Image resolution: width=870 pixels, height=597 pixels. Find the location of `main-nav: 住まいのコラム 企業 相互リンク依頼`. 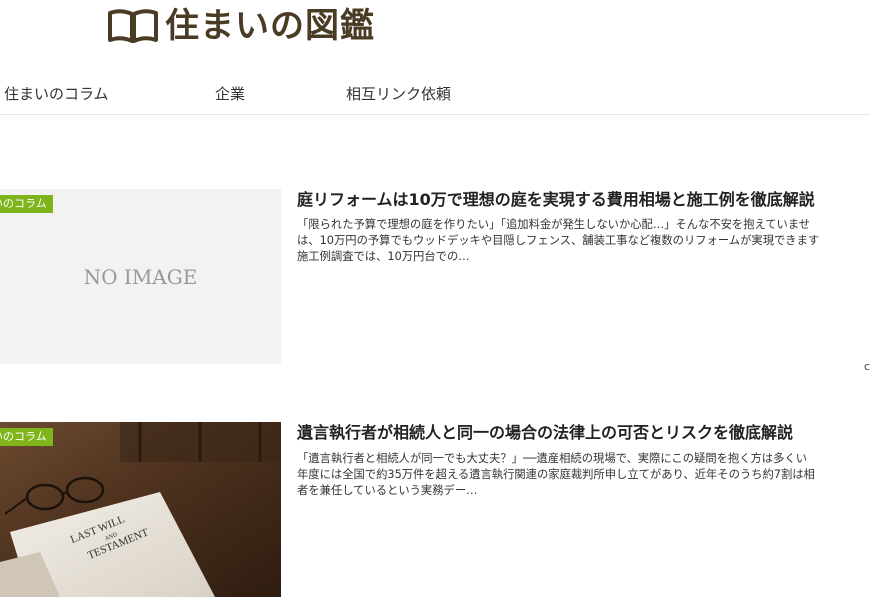

main-nav: 住まいのコラム 企業 相互リンク依頼 is located at coordinates (435, 94).